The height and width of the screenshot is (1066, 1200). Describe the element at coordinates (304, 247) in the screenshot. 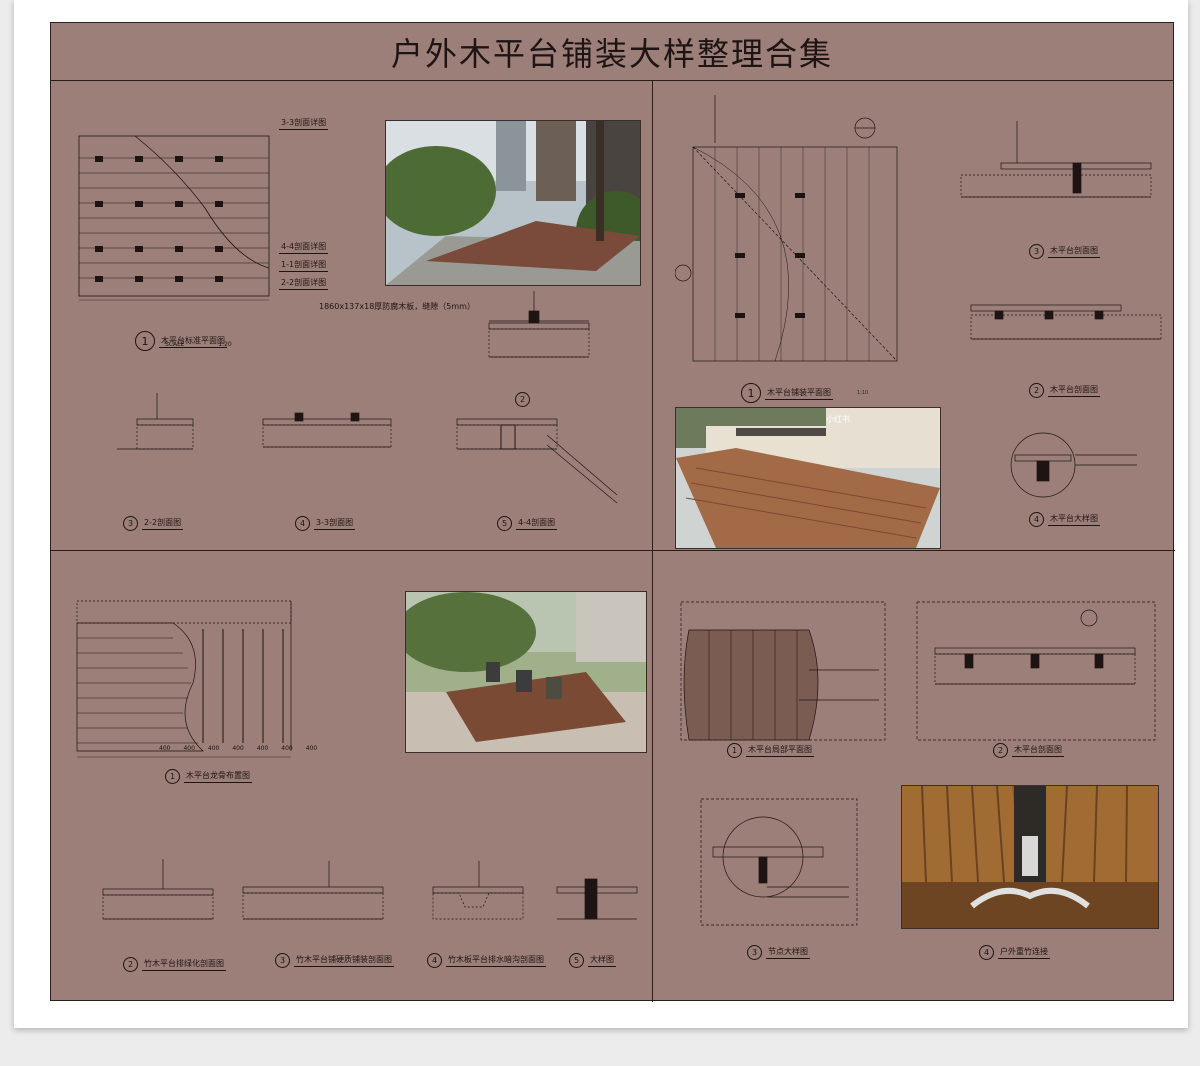

I see `callout-4-4: 4-4剖面详图` at that location.